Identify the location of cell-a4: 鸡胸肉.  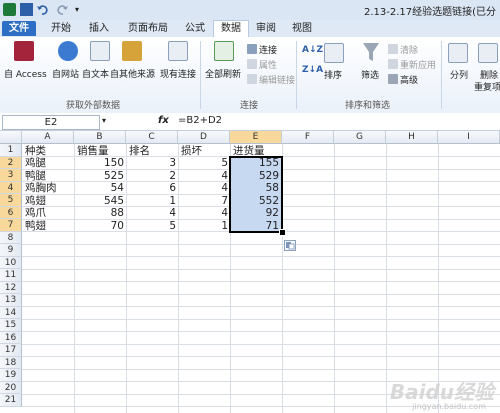
(41, 188).